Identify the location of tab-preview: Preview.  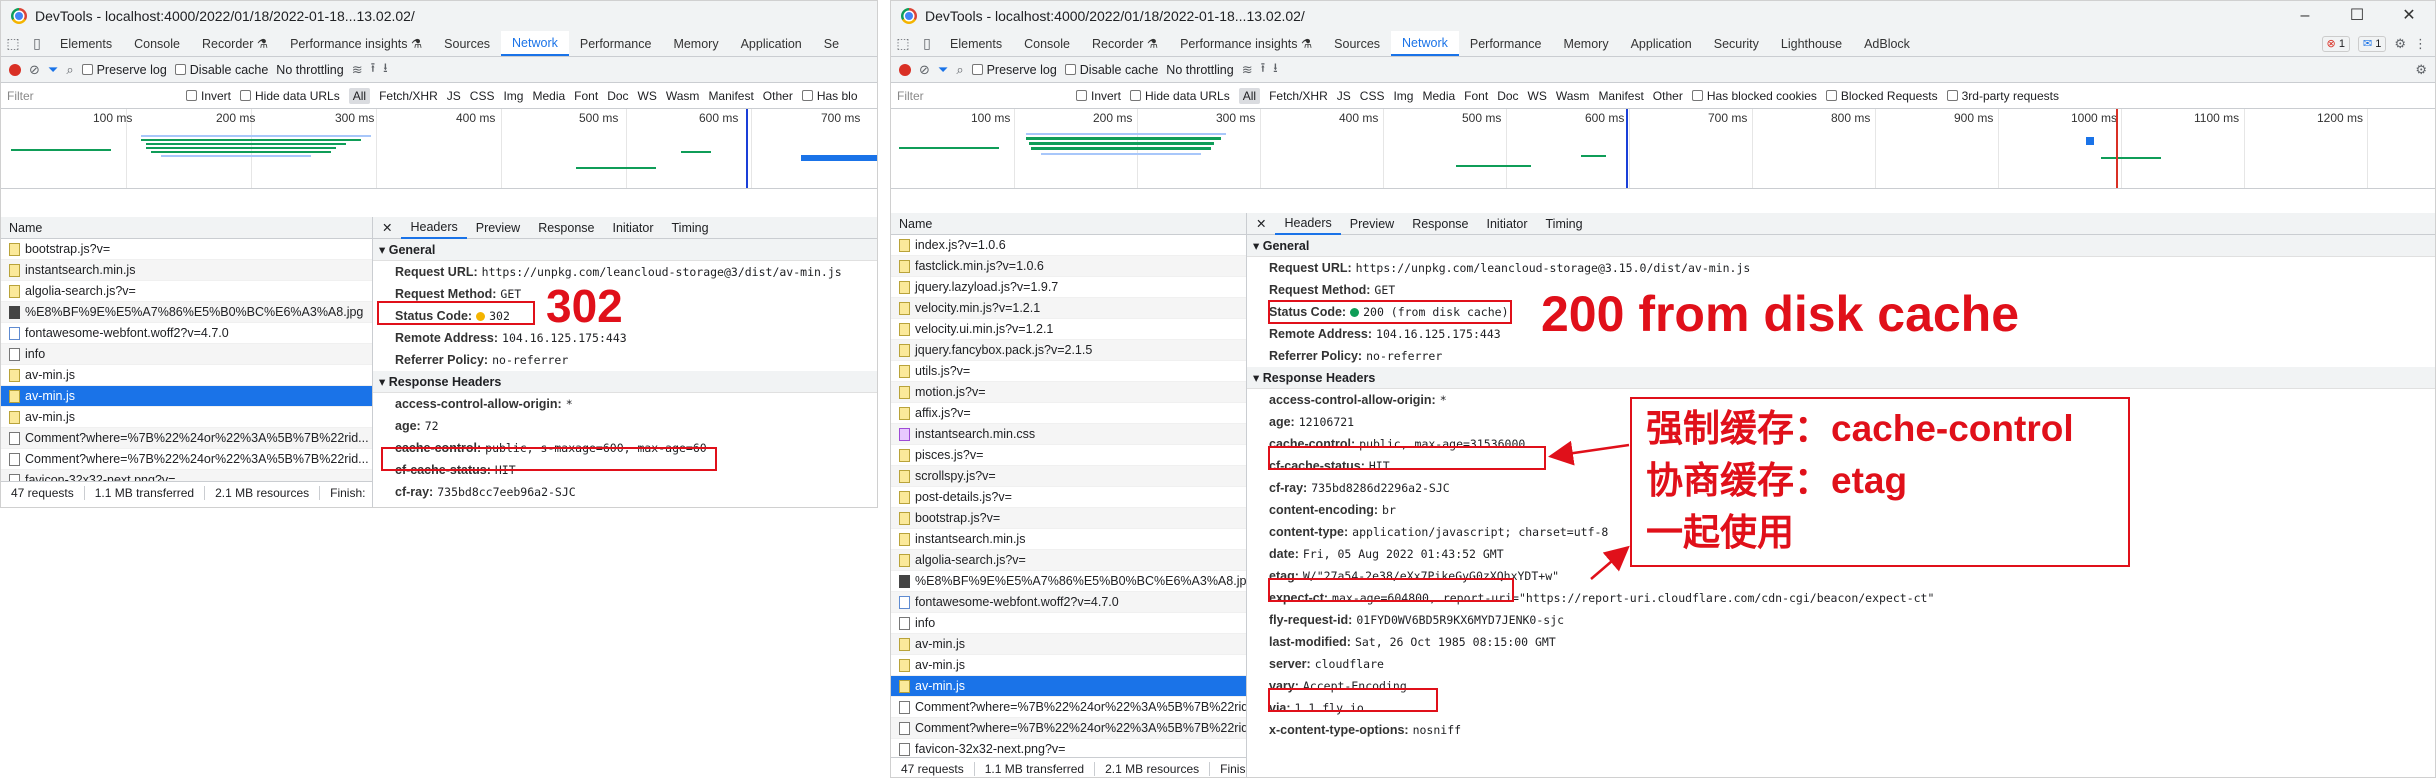
(498, 228).